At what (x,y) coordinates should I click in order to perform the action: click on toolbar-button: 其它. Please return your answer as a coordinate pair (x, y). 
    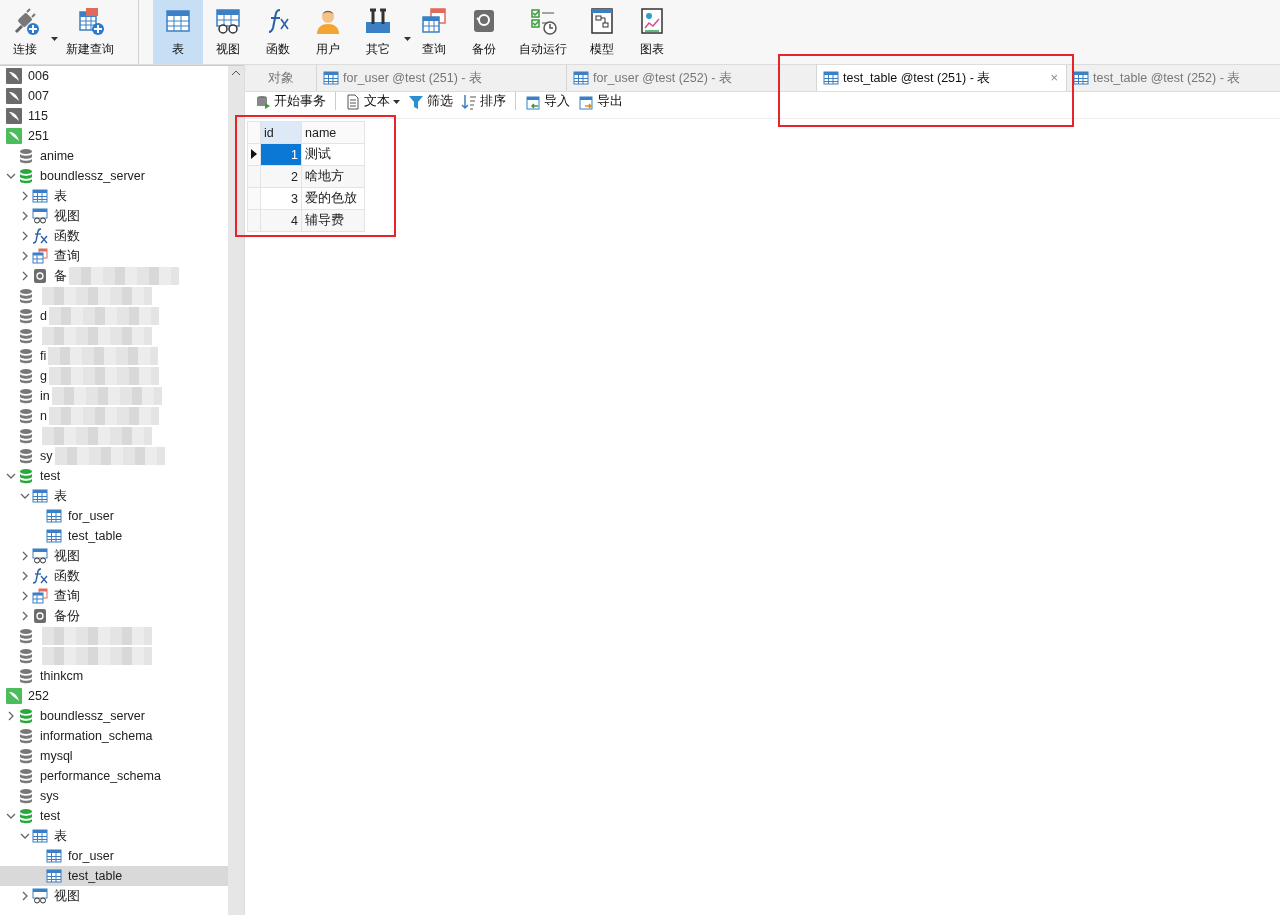
    Looking at the image, I should click on (381, 32).